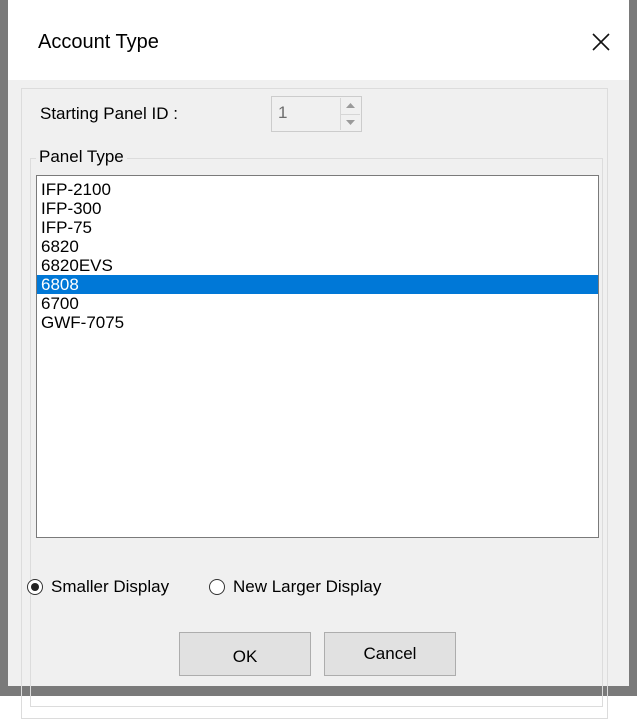 Image resolution: width=637 pixels, height=719 pixels. What do you see at coordinates (390, 654) in the screenshot?
I see `cancel-button: Cancel` at bounding box center [390, 654].